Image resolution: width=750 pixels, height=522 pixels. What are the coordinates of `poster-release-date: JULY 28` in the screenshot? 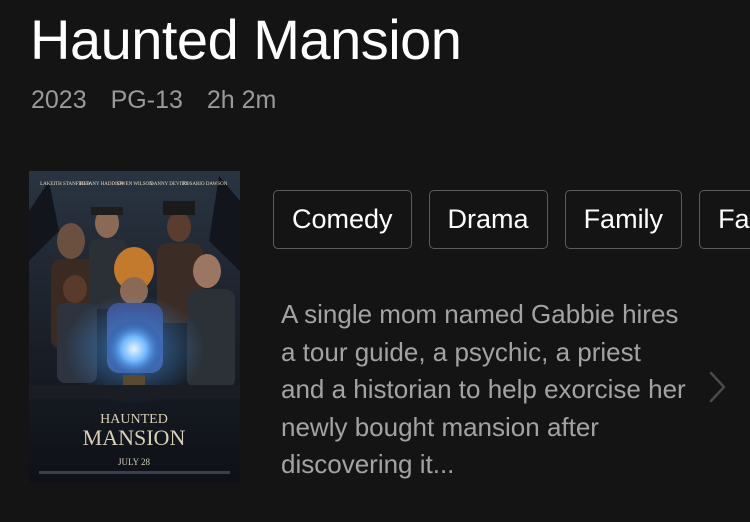 It's located at (134, 462).